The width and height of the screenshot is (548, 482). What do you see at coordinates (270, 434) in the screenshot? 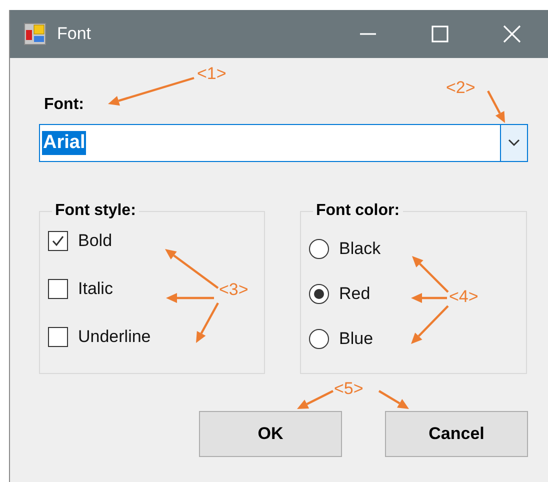
I see `dialog-button: OK` at bounding box center [270, 434].